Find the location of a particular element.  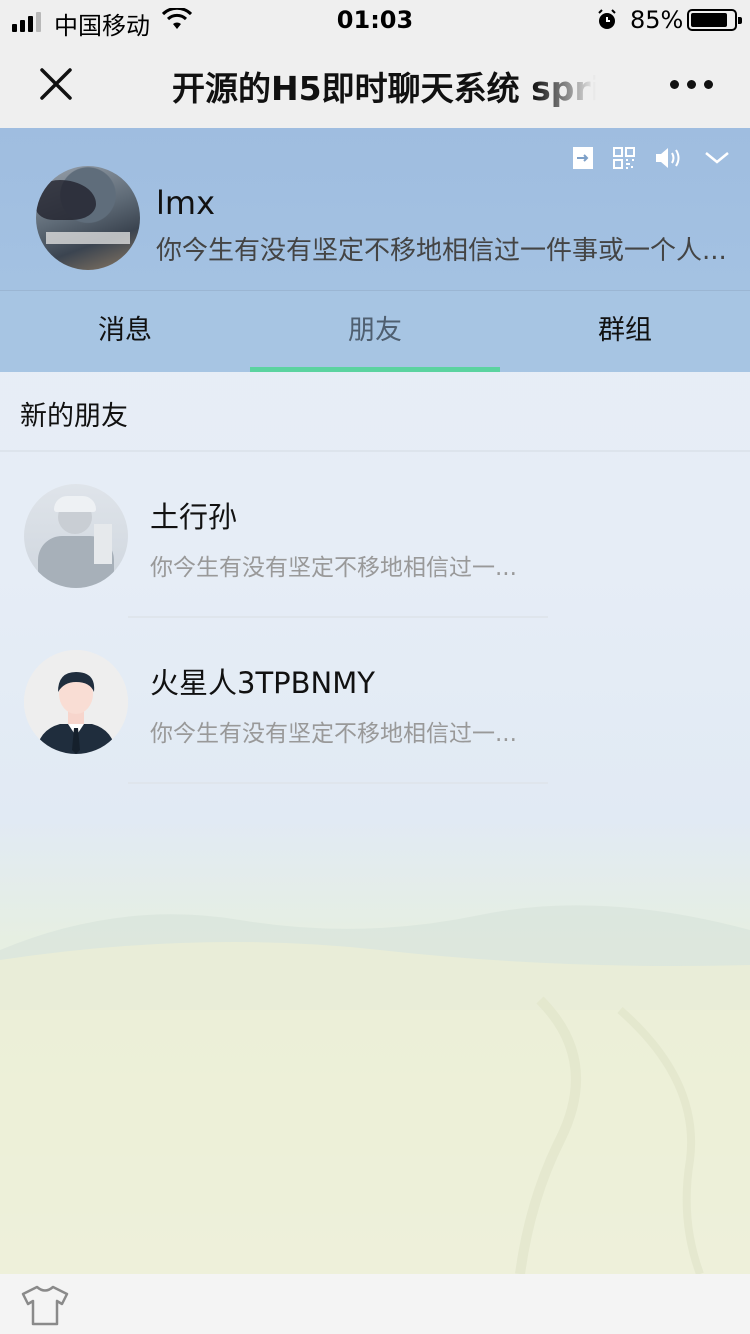

qrcode-icon is located at coordinates (624, 160).